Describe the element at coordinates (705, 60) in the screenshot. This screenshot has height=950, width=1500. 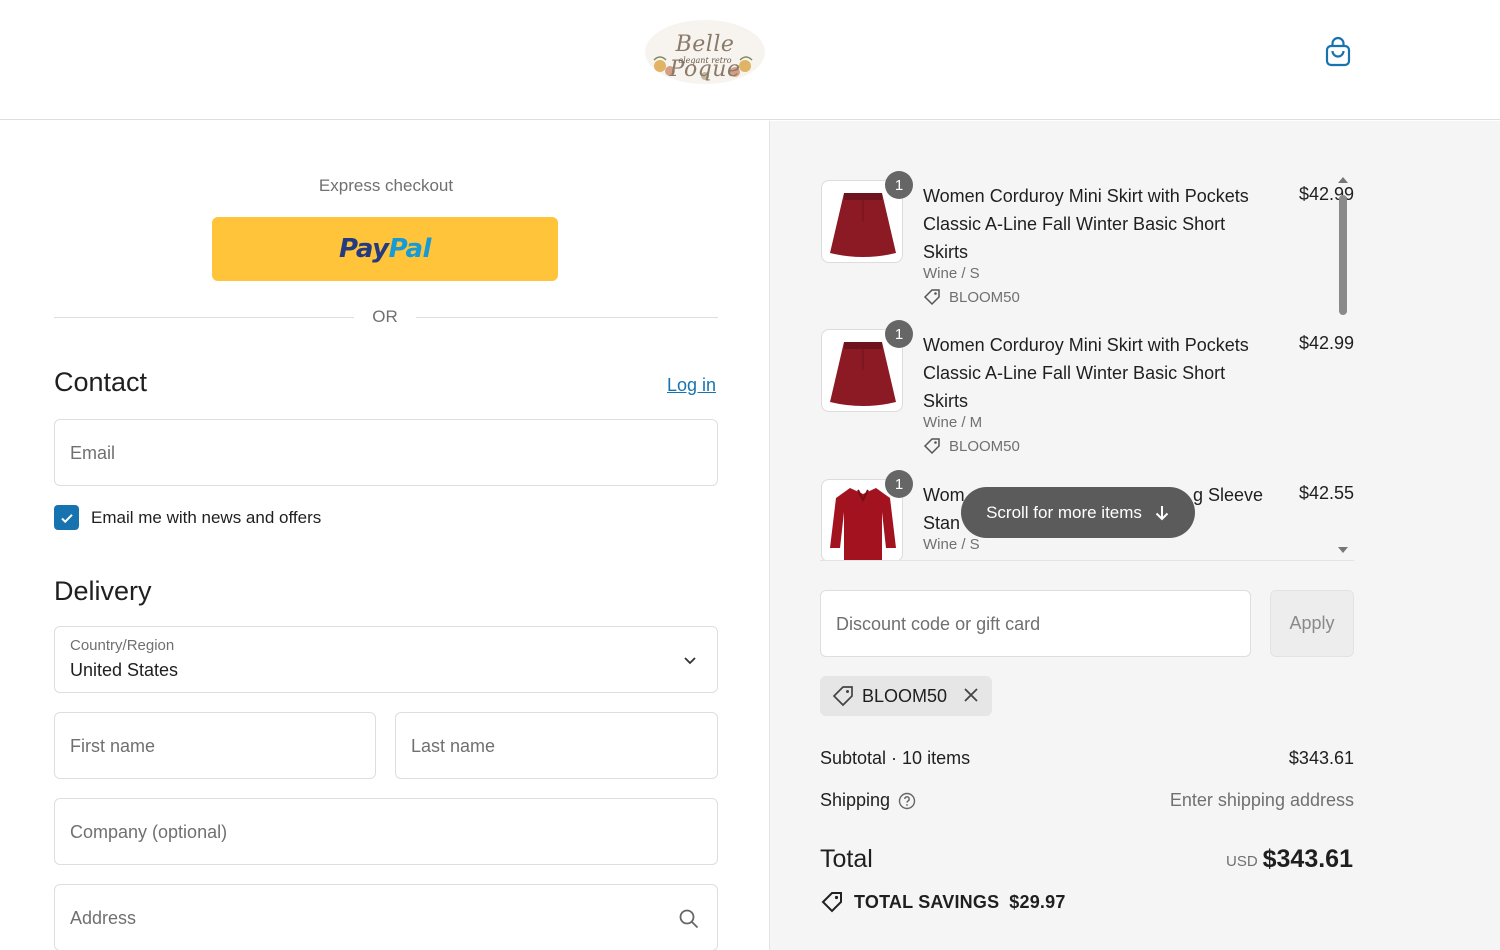
I see `logo-subtext: elegant retro` at that location.